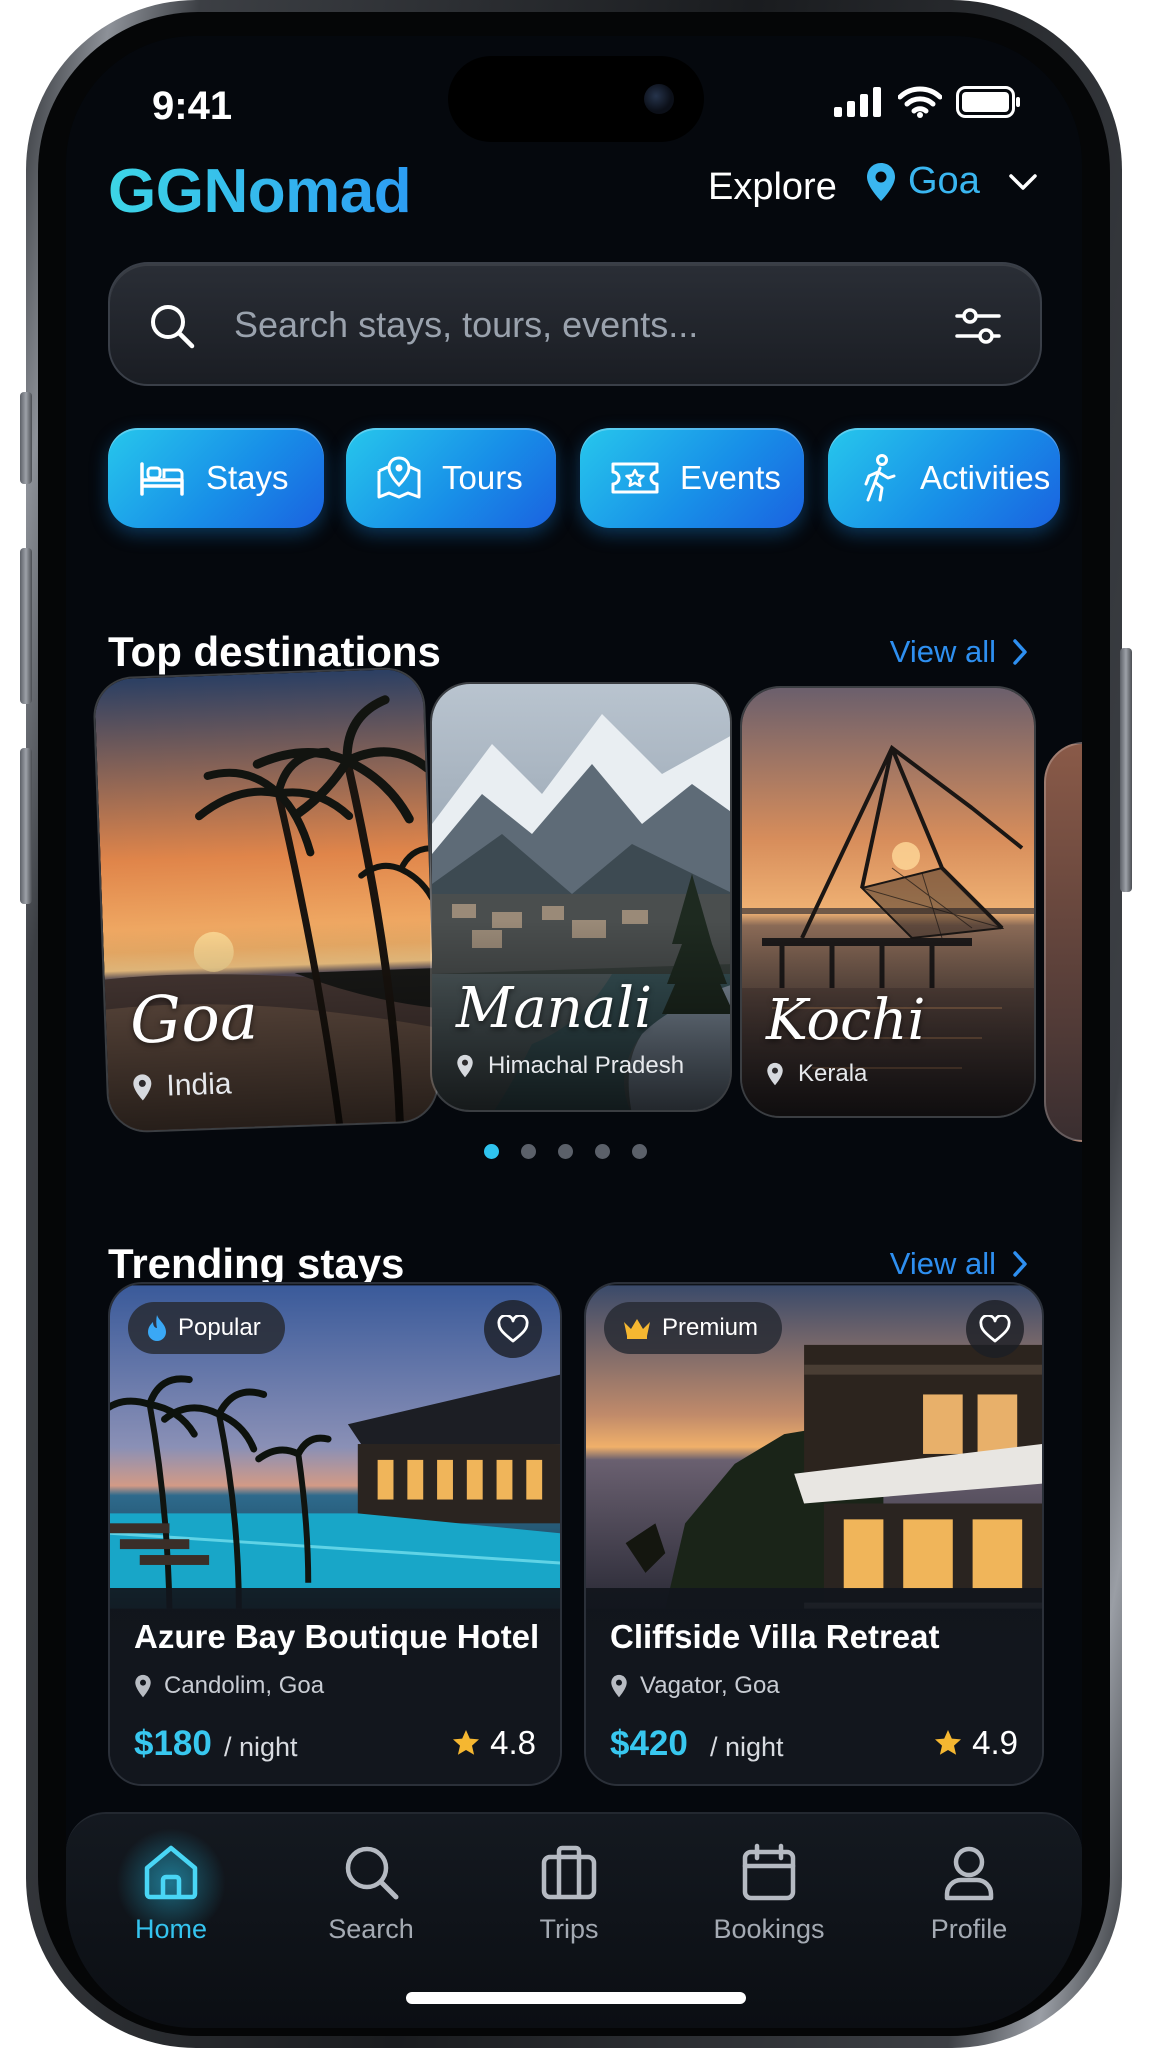 The image size is (1152, 2048). What do you see at coordinates (157, 1328) in the screenshot?
I see `flame-icon` at bounding box center [157, 1328].